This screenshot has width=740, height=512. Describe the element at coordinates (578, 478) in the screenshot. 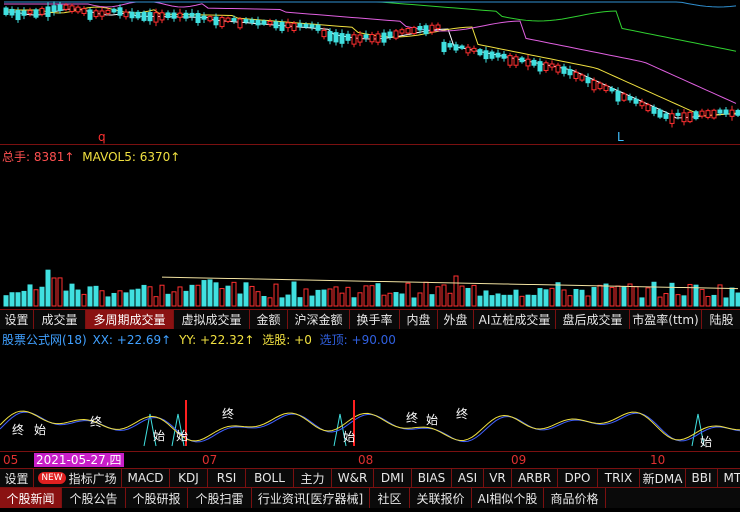

I see `ind-tab-dpo: DPO` at that location.